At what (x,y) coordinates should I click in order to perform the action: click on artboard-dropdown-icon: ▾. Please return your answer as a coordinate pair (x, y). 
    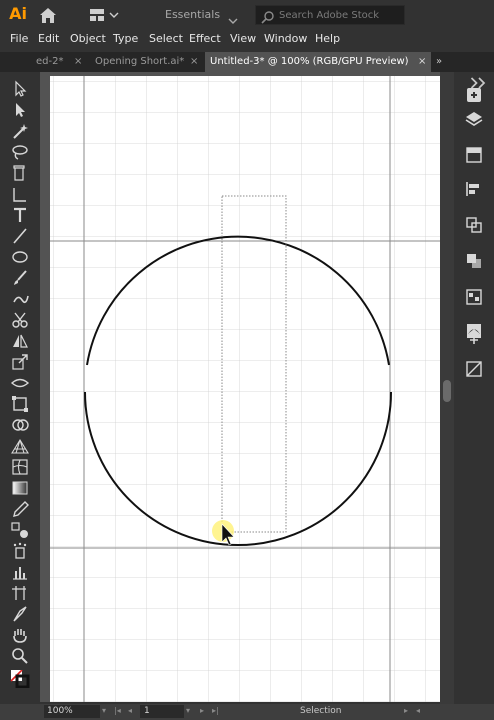
    Looking at the image, I should click on (188, 710).